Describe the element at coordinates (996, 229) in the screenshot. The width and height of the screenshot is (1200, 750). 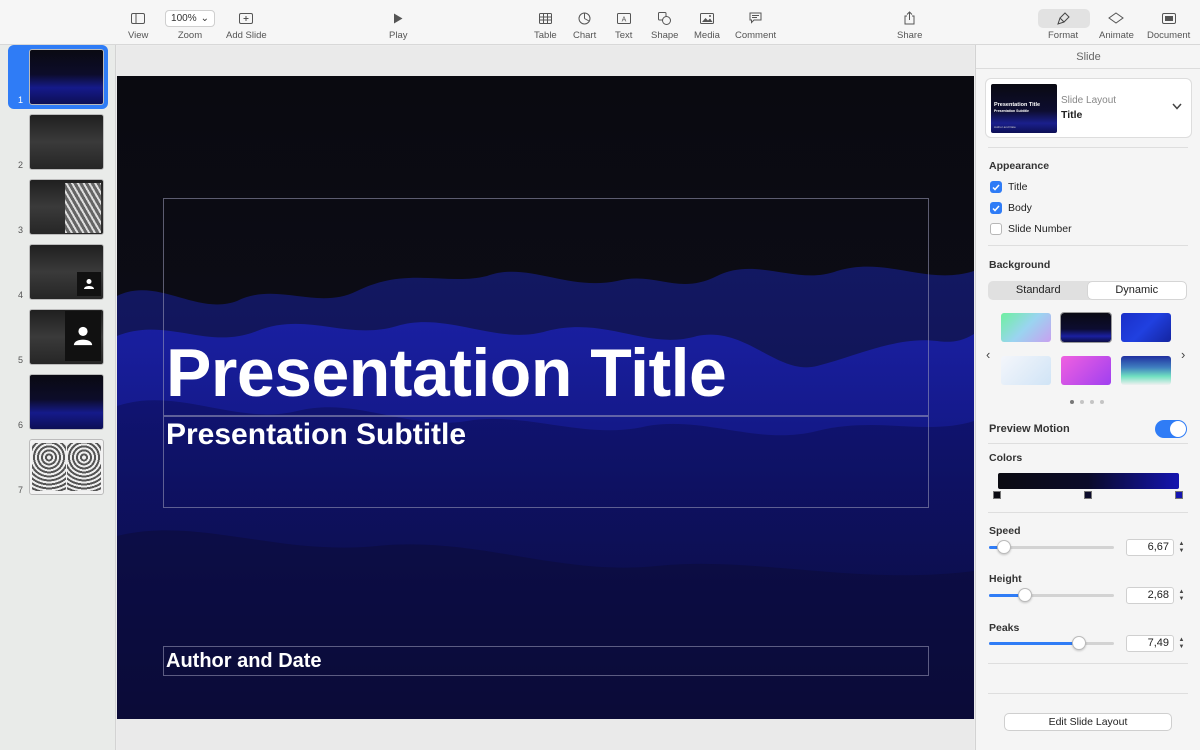
I see `slide-number-checkbox` at that location.